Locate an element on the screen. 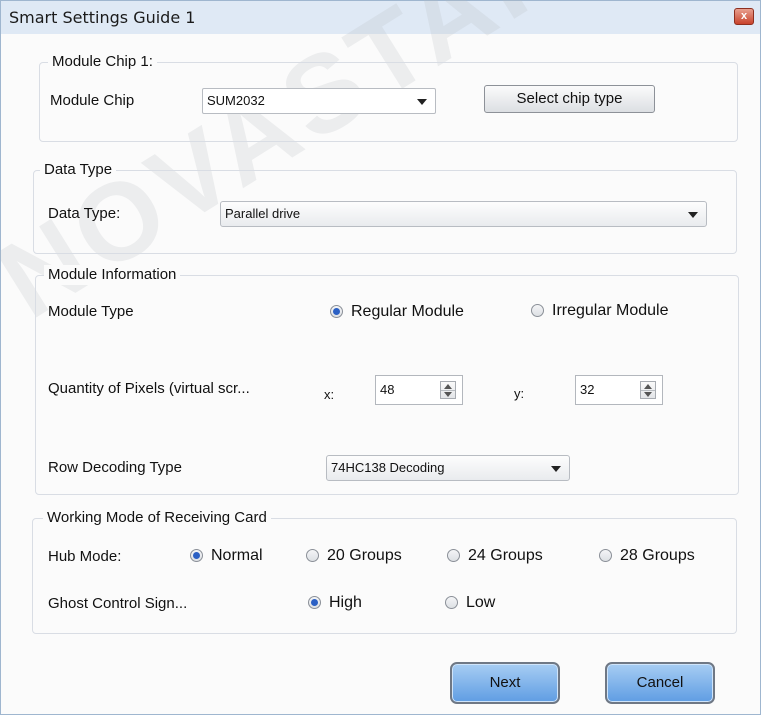 The image size is (761, 715). radio-irregular-module: Irregular Module is located at coordinates (600, 311).